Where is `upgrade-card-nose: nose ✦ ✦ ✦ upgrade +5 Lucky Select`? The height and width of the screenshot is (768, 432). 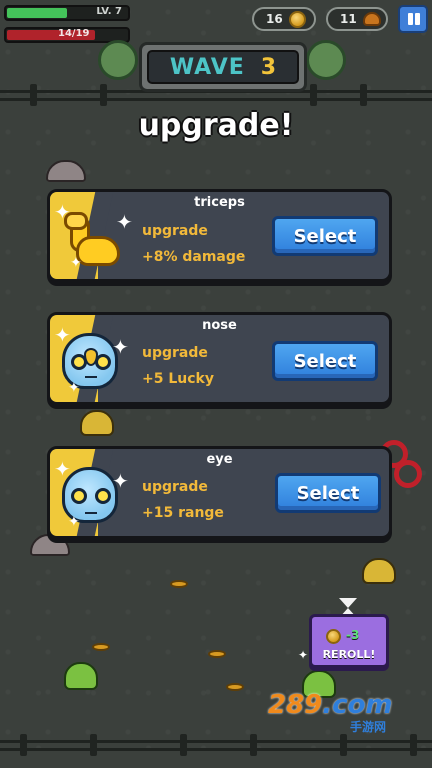 upgrade-card-nose: nose ✦ ✦ ✦ upgrade +5 Lucky Select is located at coordinates (219, 358).